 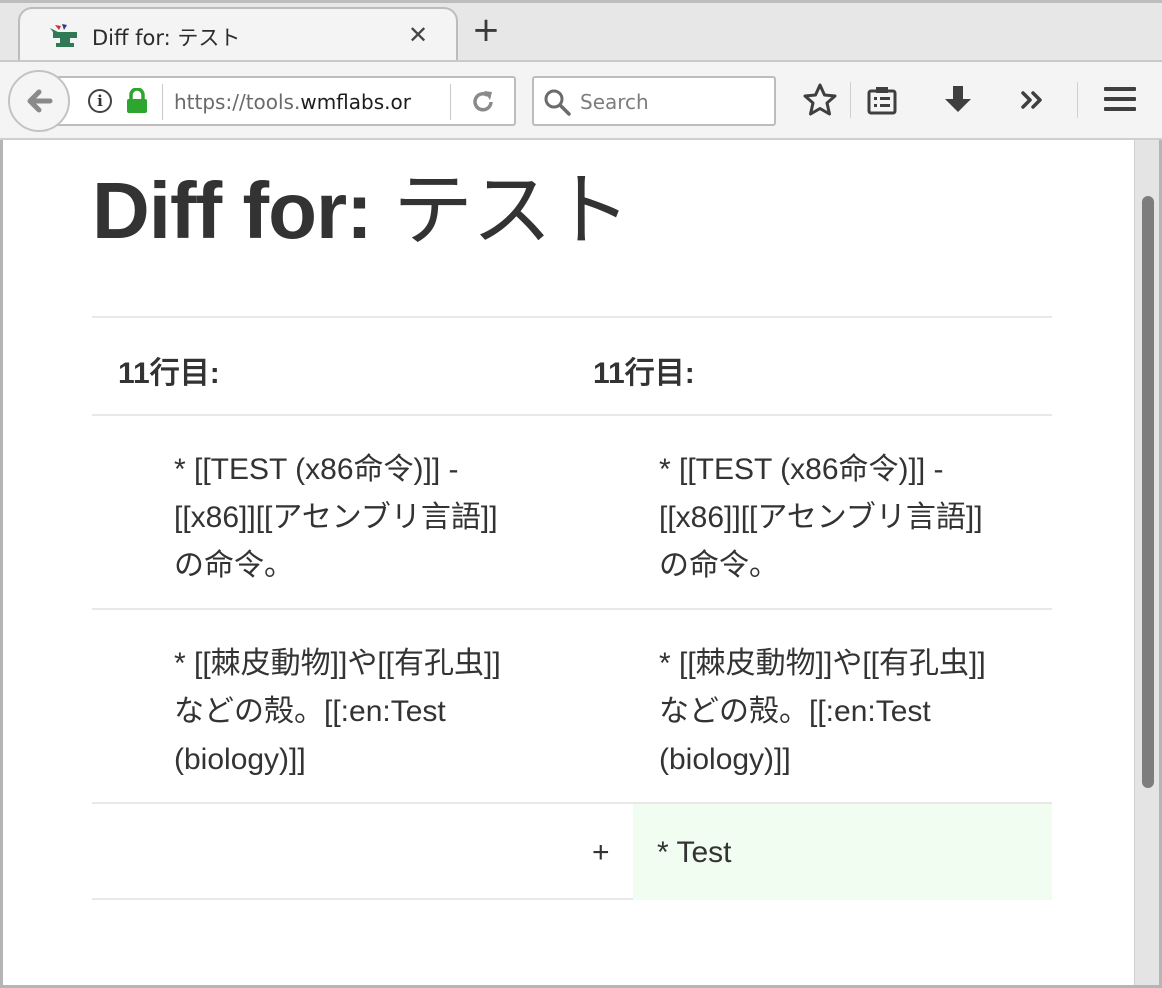 I want to click on url-bar: i https://tools.wmflabs.or, so click(x=283, y=101).